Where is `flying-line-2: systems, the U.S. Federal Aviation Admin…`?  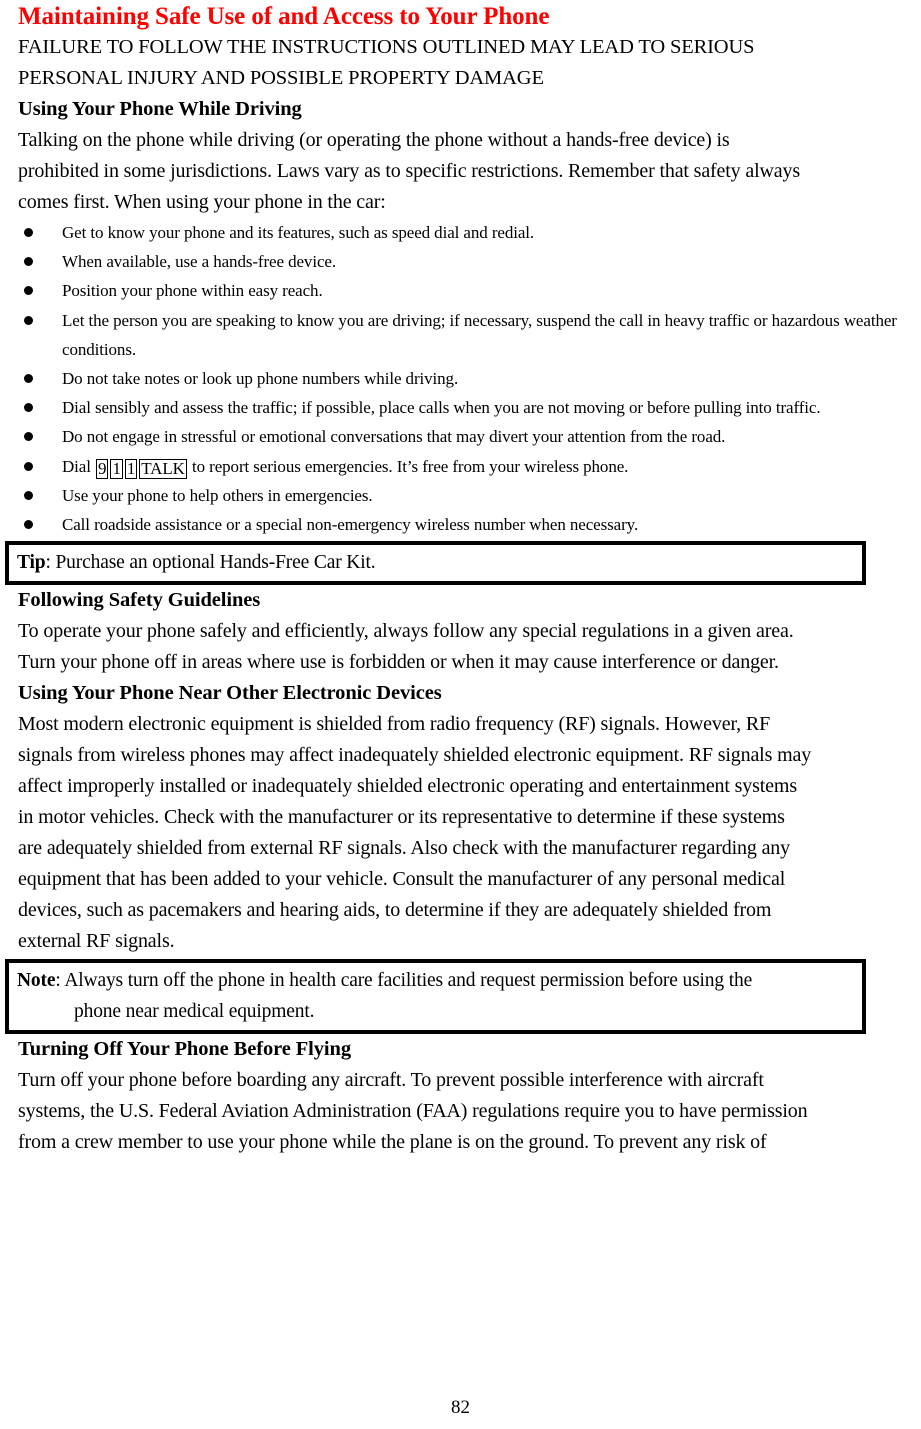
flying-line-2: systems, the U.S. Federal Aviation Admin… is located at coordinates (413, 1111).